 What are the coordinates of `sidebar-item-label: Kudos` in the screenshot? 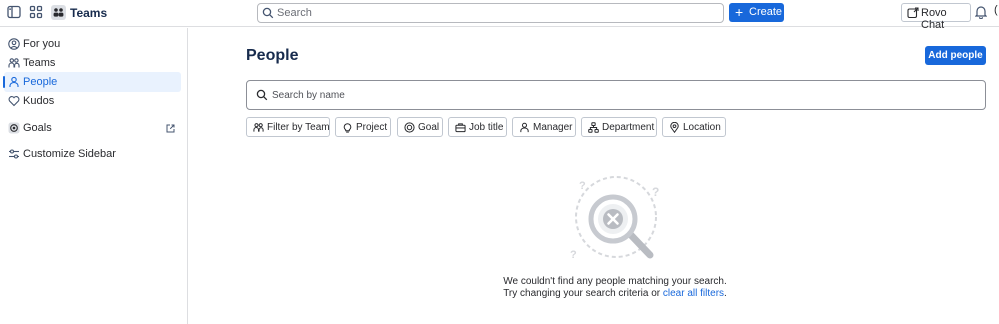 It's located at (39, 101).